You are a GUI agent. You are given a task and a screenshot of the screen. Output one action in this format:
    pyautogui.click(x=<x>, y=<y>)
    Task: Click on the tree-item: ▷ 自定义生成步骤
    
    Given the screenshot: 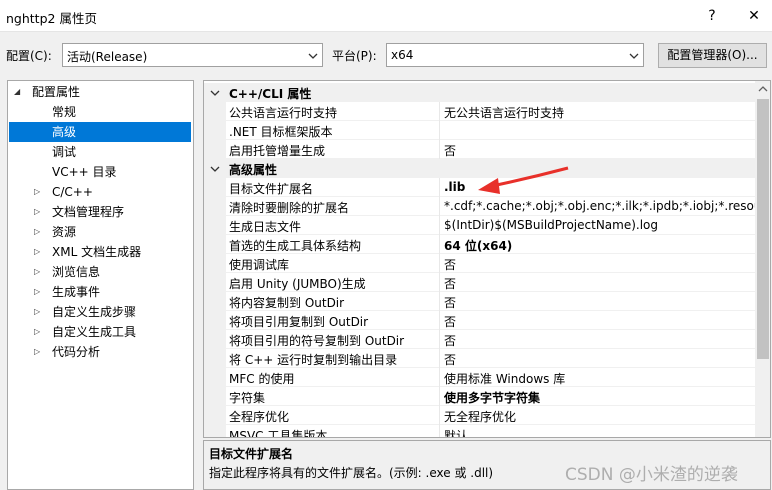 What is the action you would take?
    pyautogui.click(x=109, y=312)
    